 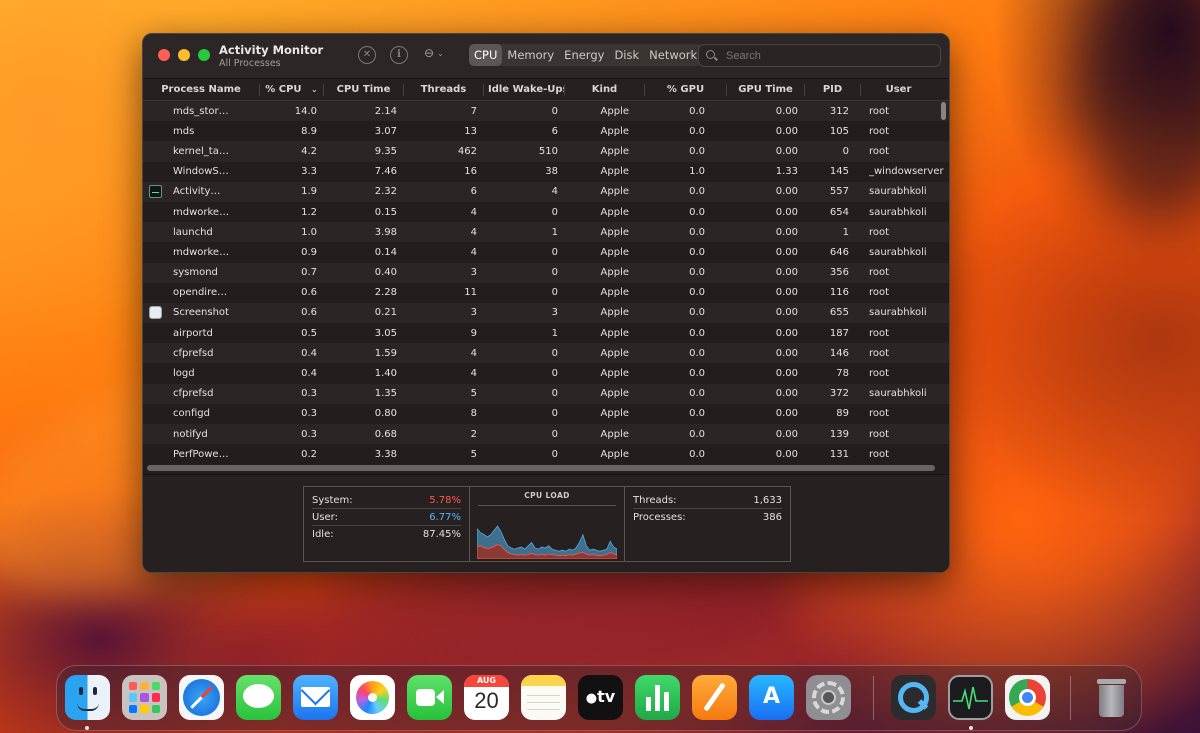 What do you see at coordinates (372, 697) in the screenshot?
I see `photos-icon` at bounding box center [372, 697].